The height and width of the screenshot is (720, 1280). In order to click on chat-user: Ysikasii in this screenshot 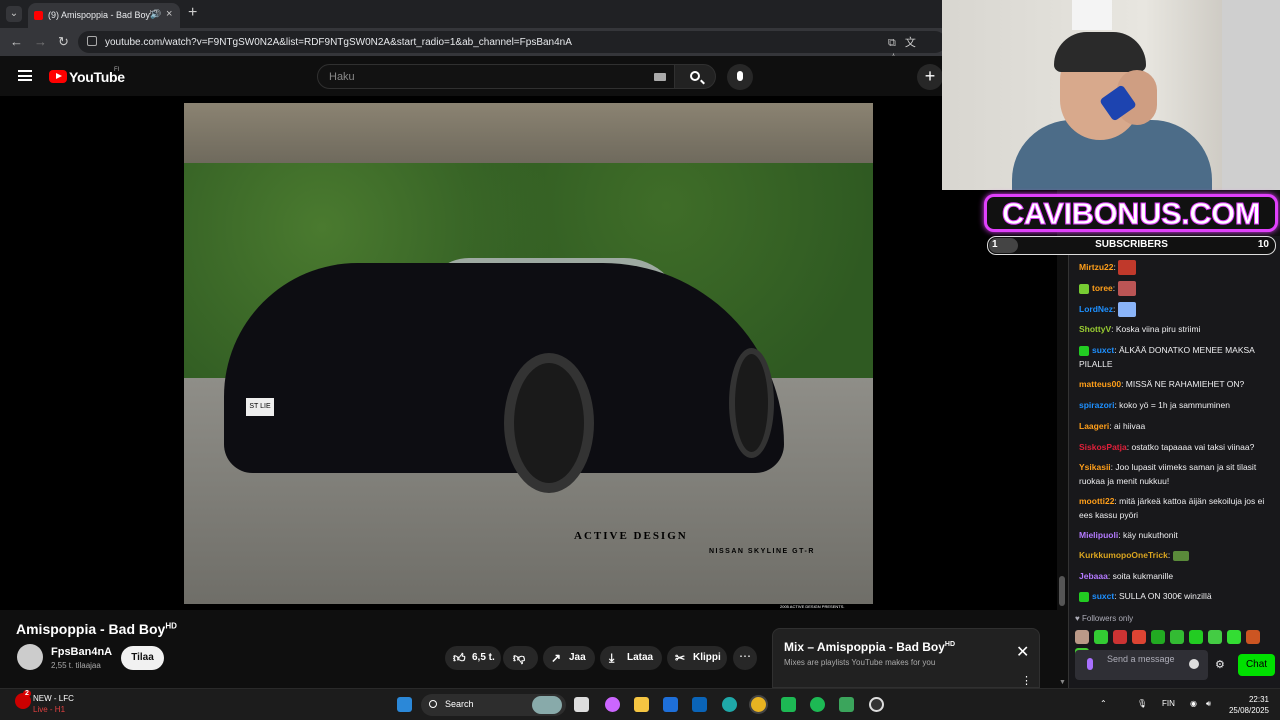, I will do `click(1095, 467)`.